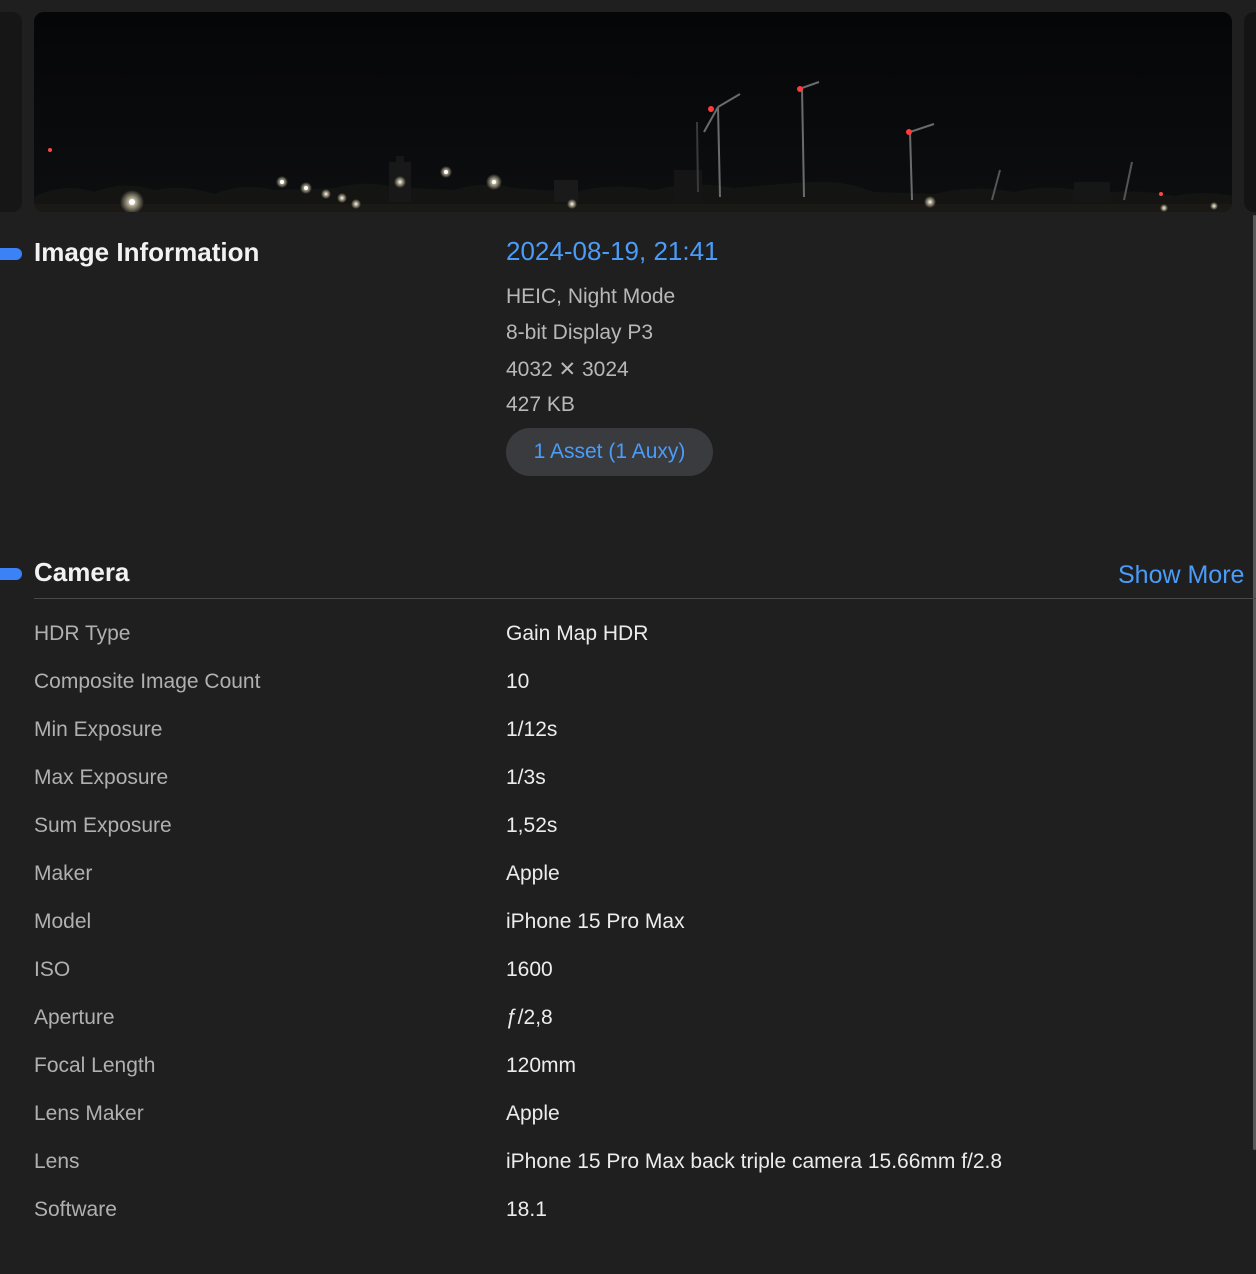  What do you see at coordinates (57, 1161) in the screenshot?
I see `property-label: Lens` at bounding box center [57, 1161].